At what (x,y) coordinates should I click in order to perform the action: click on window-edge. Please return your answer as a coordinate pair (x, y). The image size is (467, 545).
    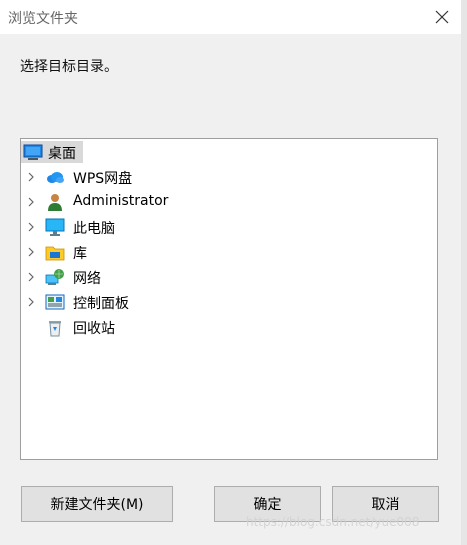
    Looking at the image, I should click on (464, 272).